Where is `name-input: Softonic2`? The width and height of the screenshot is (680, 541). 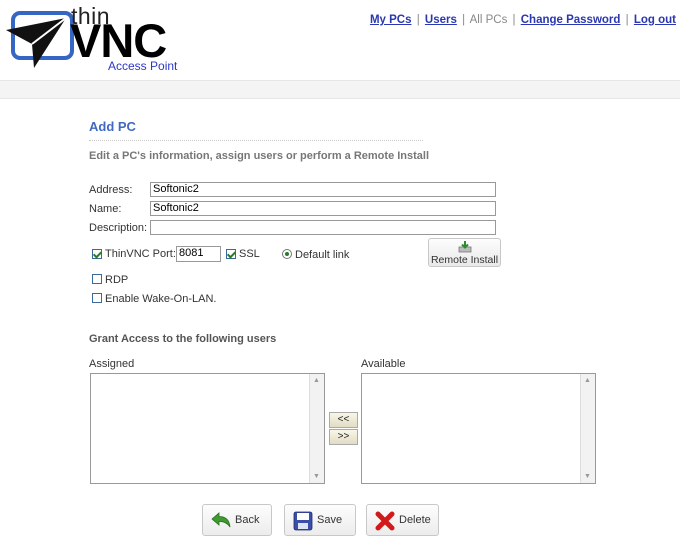 name-input: Softonic2 is located at coordinates (323, 208).